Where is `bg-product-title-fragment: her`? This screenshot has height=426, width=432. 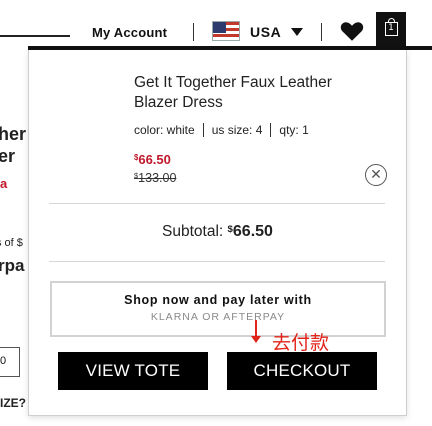 bg-product-title-fragment: her is located at coordinates (13, 134).